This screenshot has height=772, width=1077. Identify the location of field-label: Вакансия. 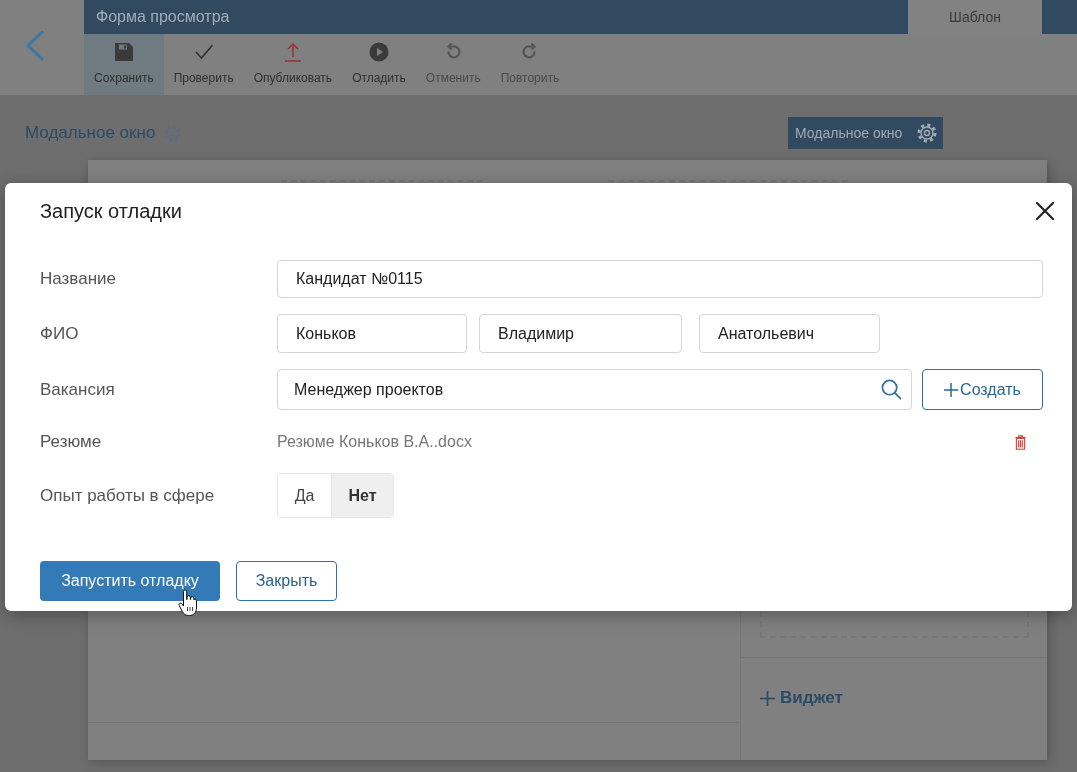
(78, 389).